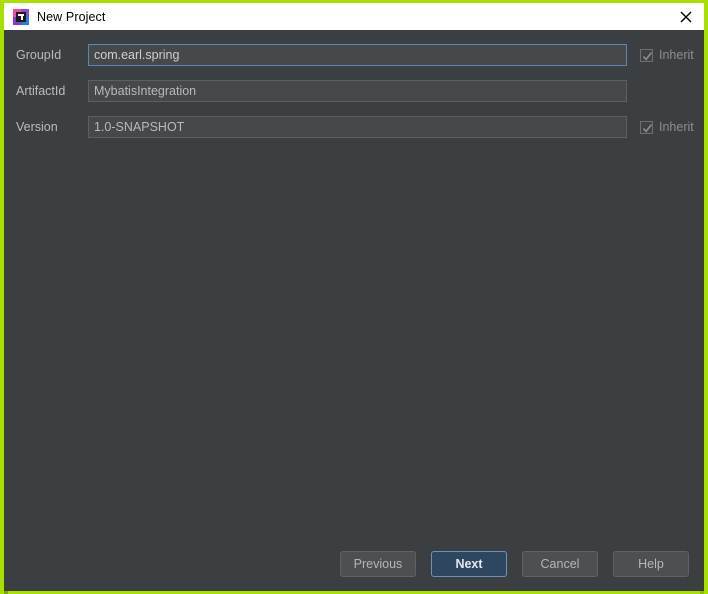  I want to click on window-title: New Project, so click(71, 16).